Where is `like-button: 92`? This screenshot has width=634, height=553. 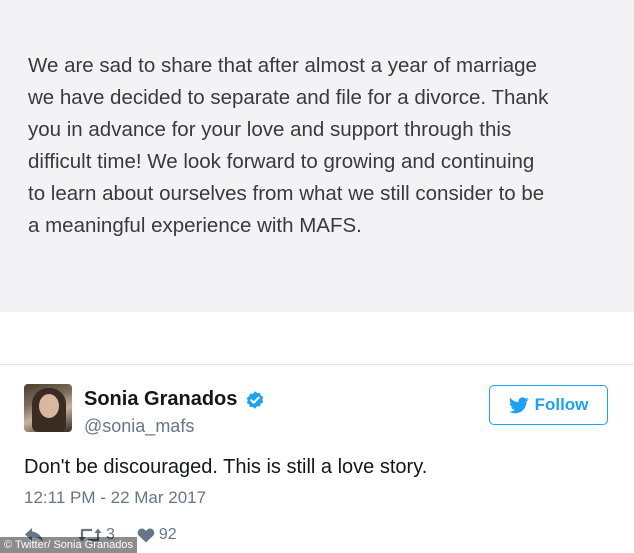
like-button: 92 is located at coordinates (157, 535).